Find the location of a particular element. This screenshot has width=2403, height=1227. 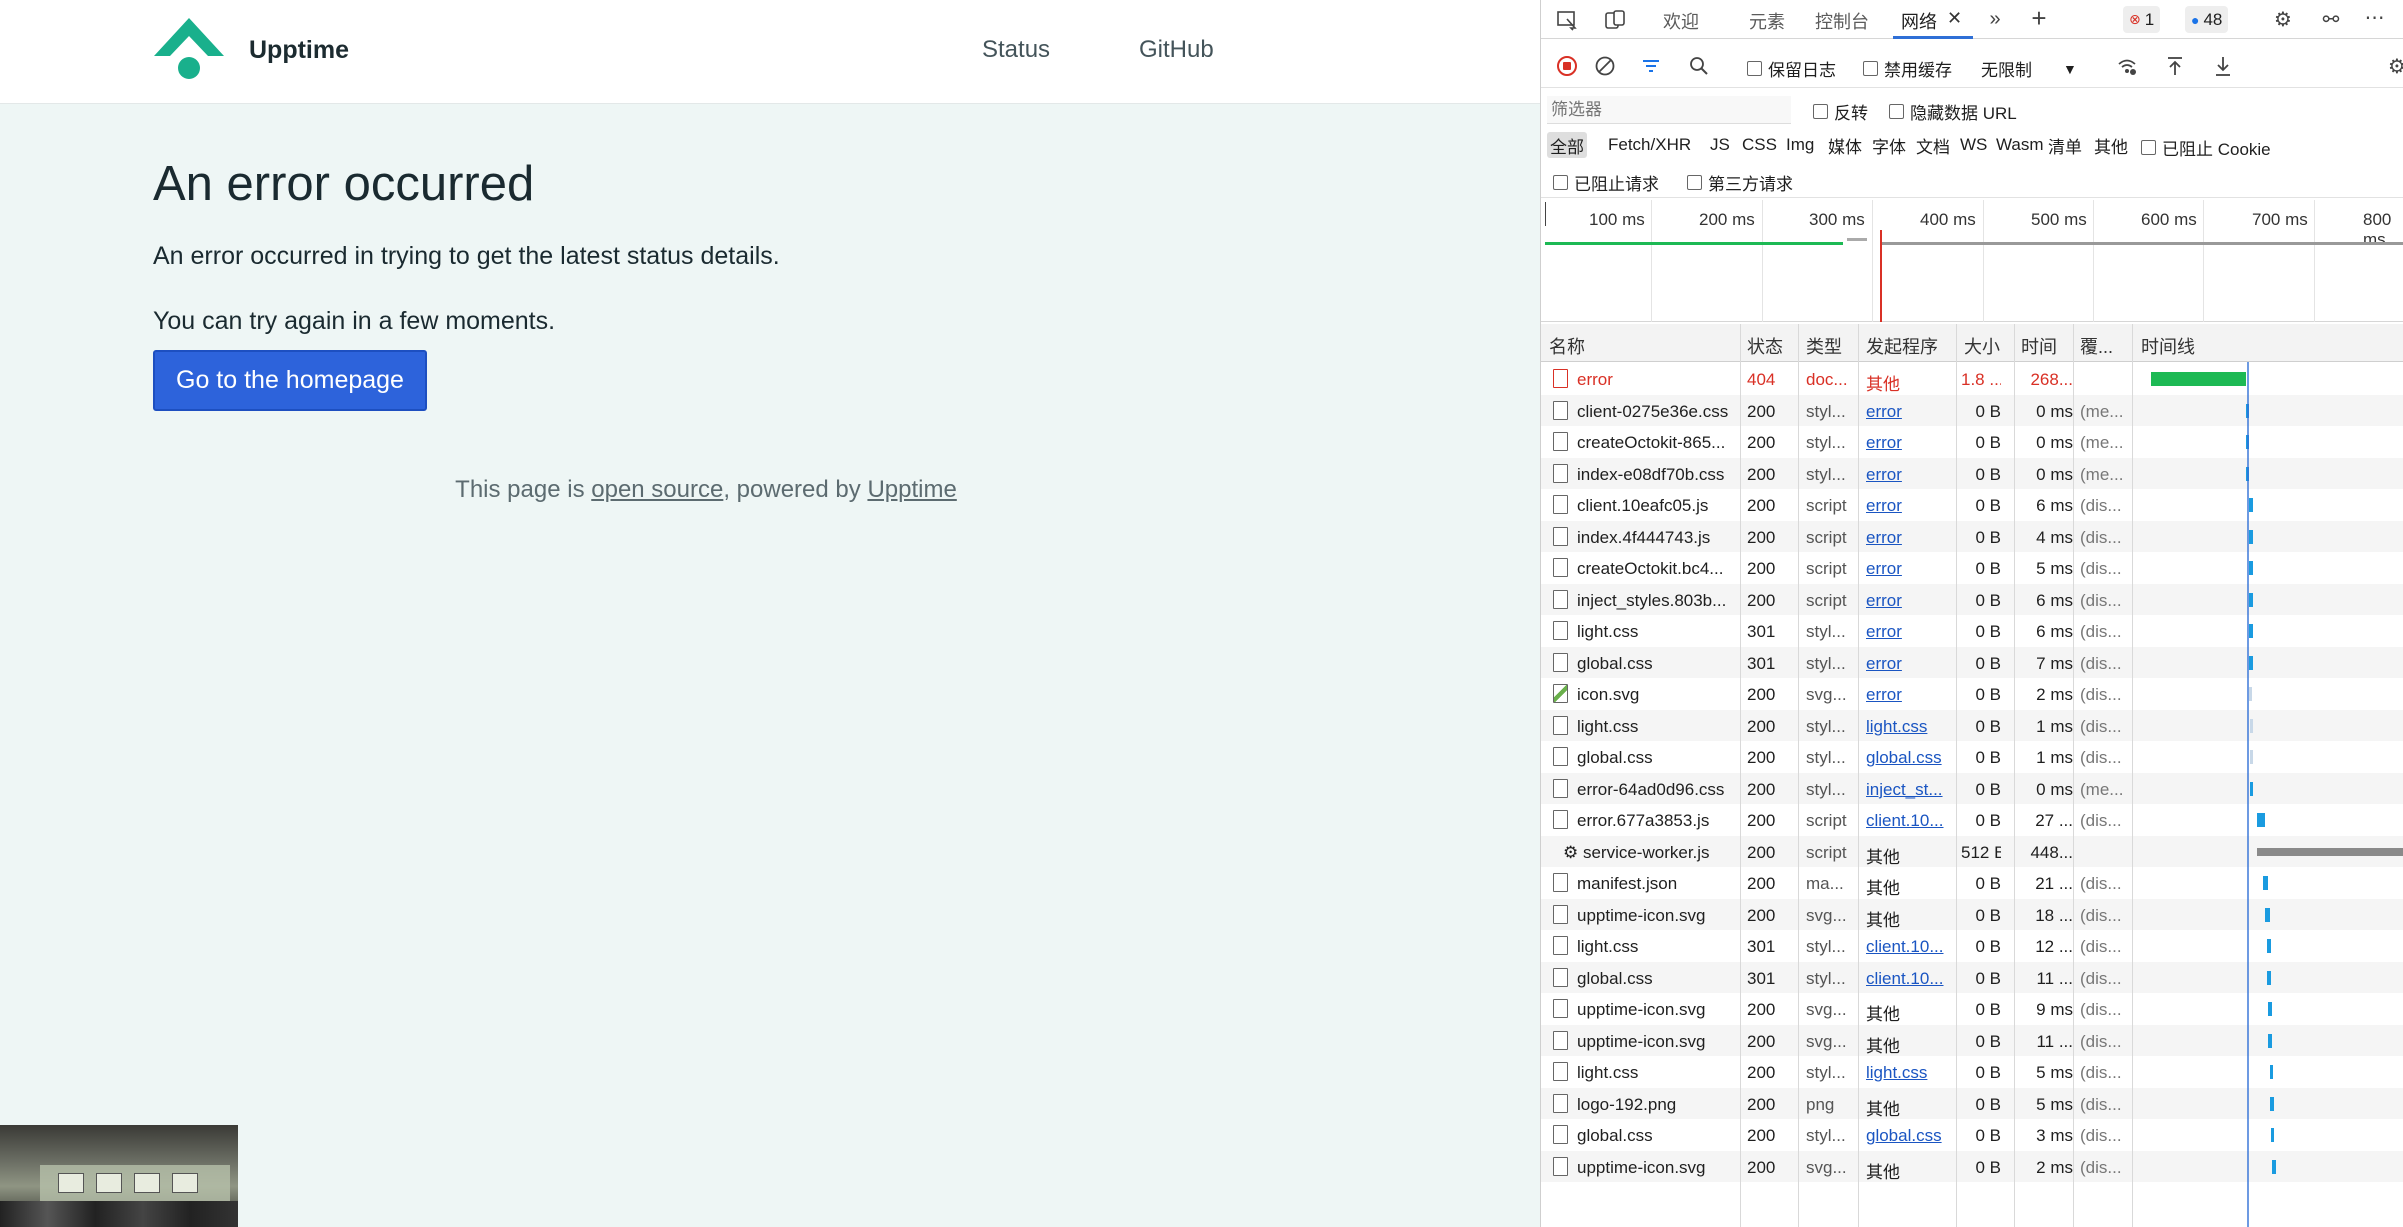

type-filter-media: 媒体 is located at coordinates (1845, 145).